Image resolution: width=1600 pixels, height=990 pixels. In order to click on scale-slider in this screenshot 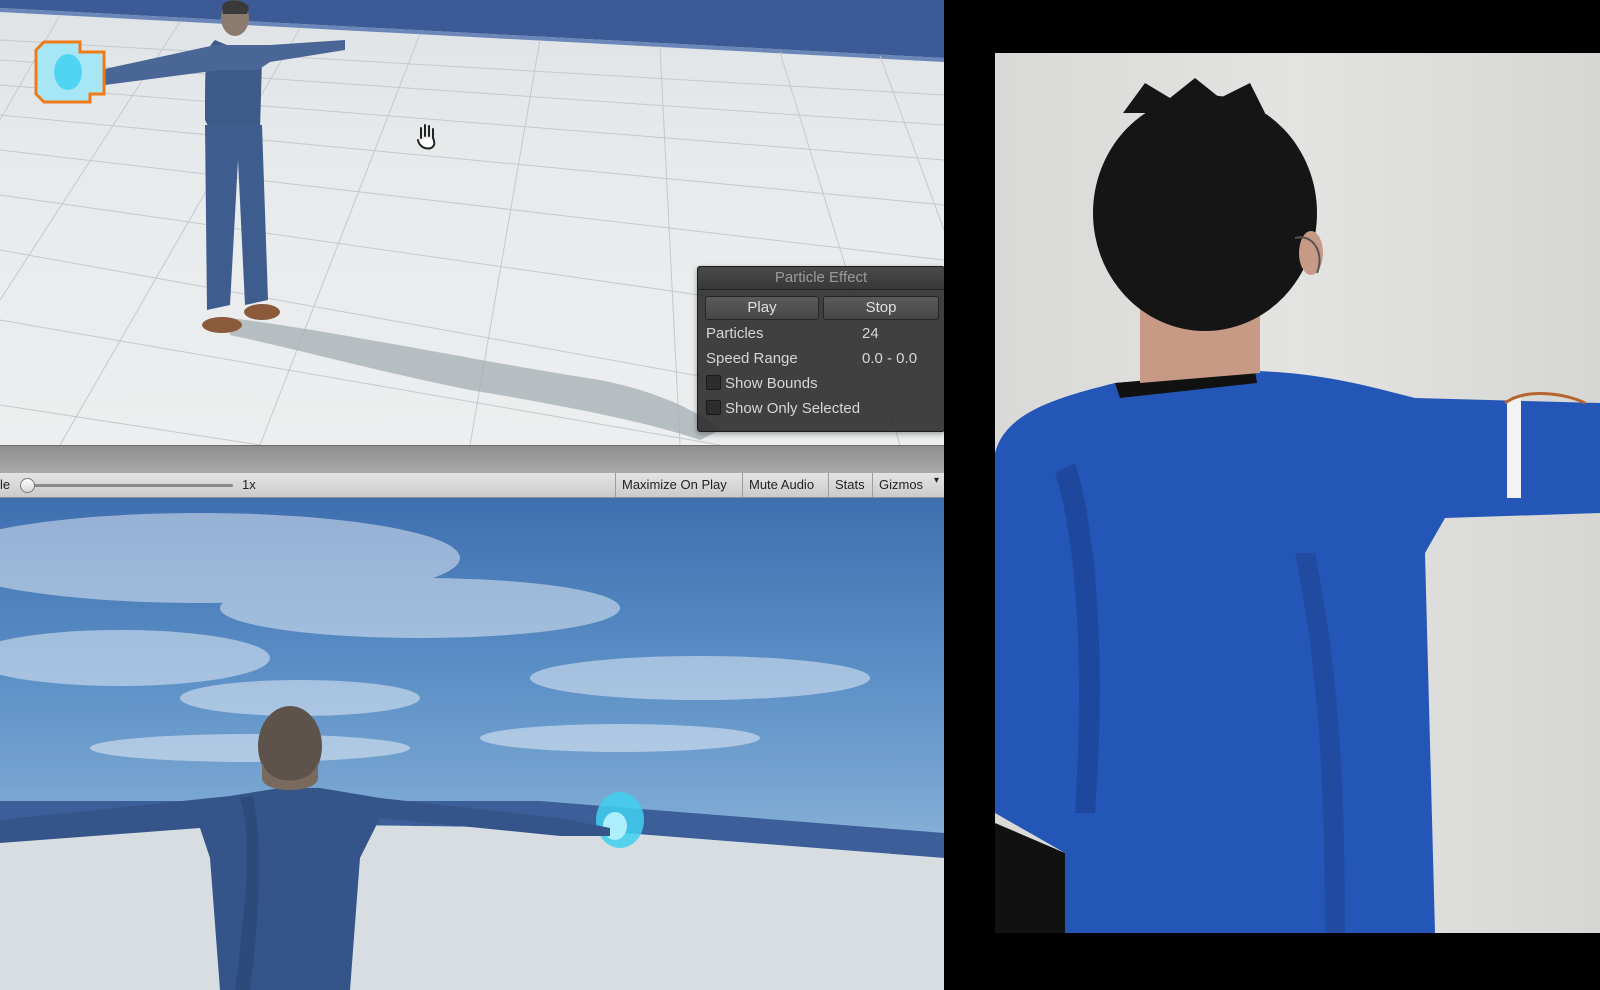, I will do `click(130, 485)`.